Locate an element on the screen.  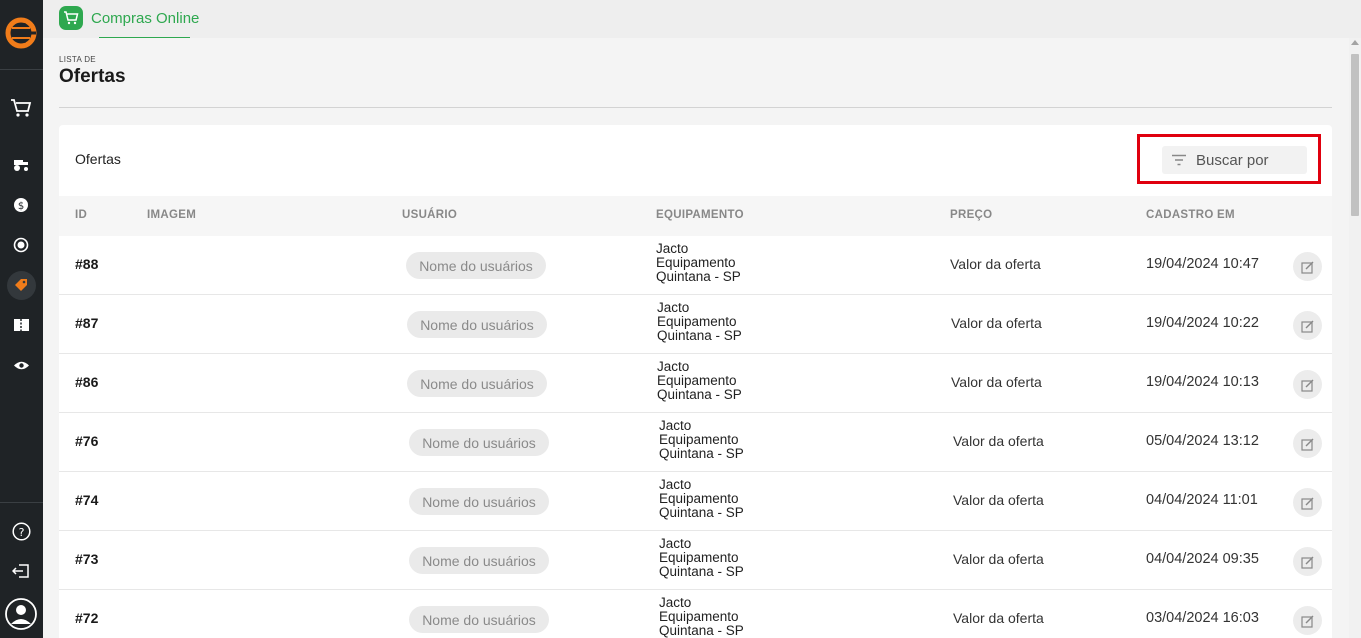
scrollbar is located at coordinates (1355, 338).